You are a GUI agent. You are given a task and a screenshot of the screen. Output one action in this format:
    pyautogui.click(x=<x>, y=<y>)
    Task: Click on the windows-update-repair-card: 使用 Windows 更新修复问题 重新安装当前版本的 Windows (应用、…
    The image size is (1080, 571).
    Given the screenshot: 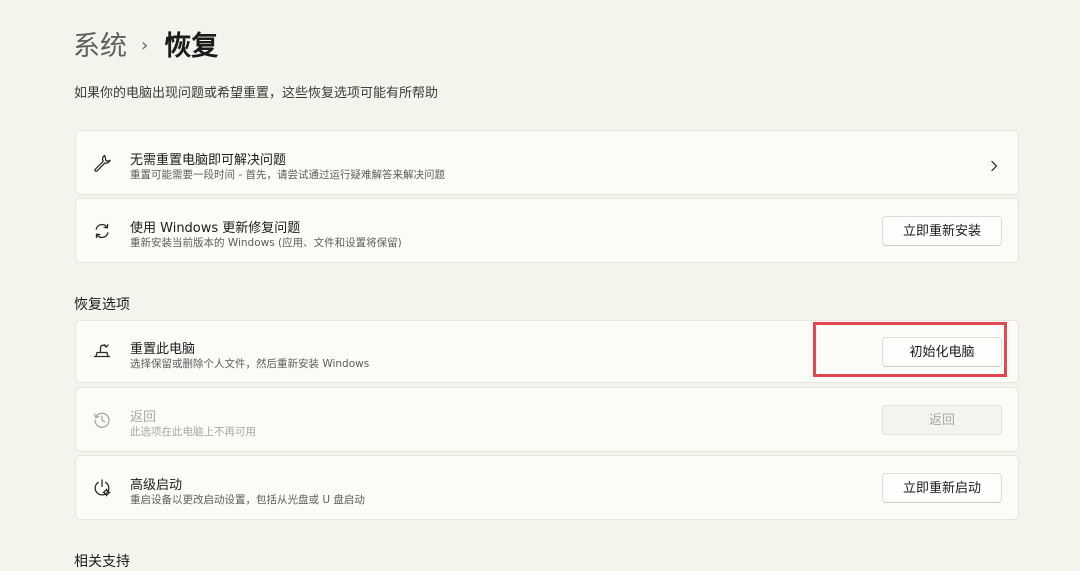 What is the action you would take?
    pyautogui.click(x=547, y=230)
    